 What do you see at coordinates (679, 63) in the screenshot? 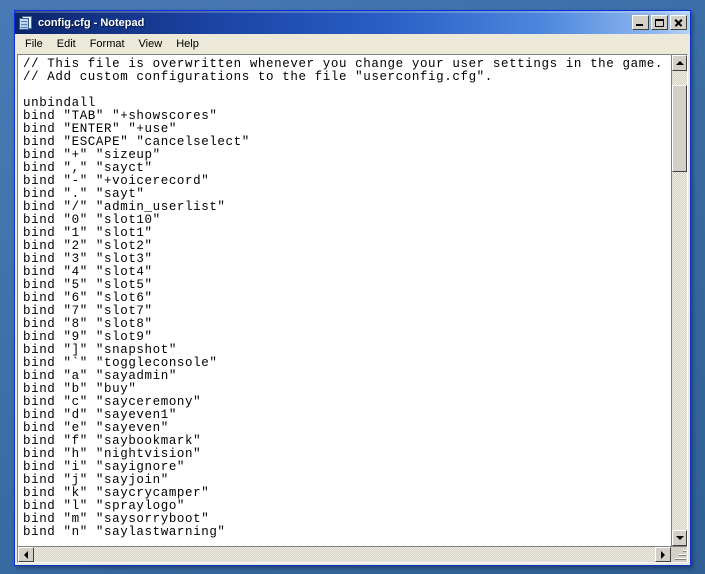
I see `scroll-up-arrow-icon` at bounding box center [679, 63].